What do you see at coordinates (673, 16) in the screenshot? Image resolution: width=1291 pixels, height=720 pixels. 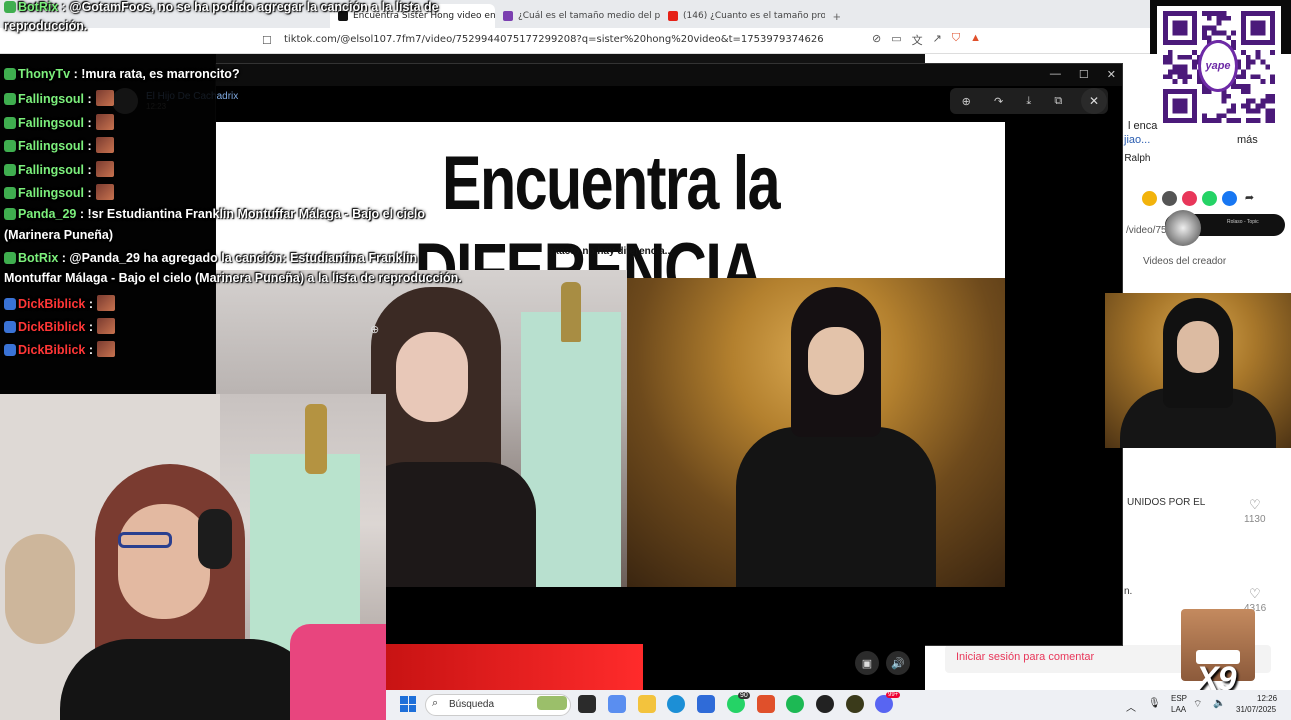 I see `youtube-icon` at bounding box center [673, 16].